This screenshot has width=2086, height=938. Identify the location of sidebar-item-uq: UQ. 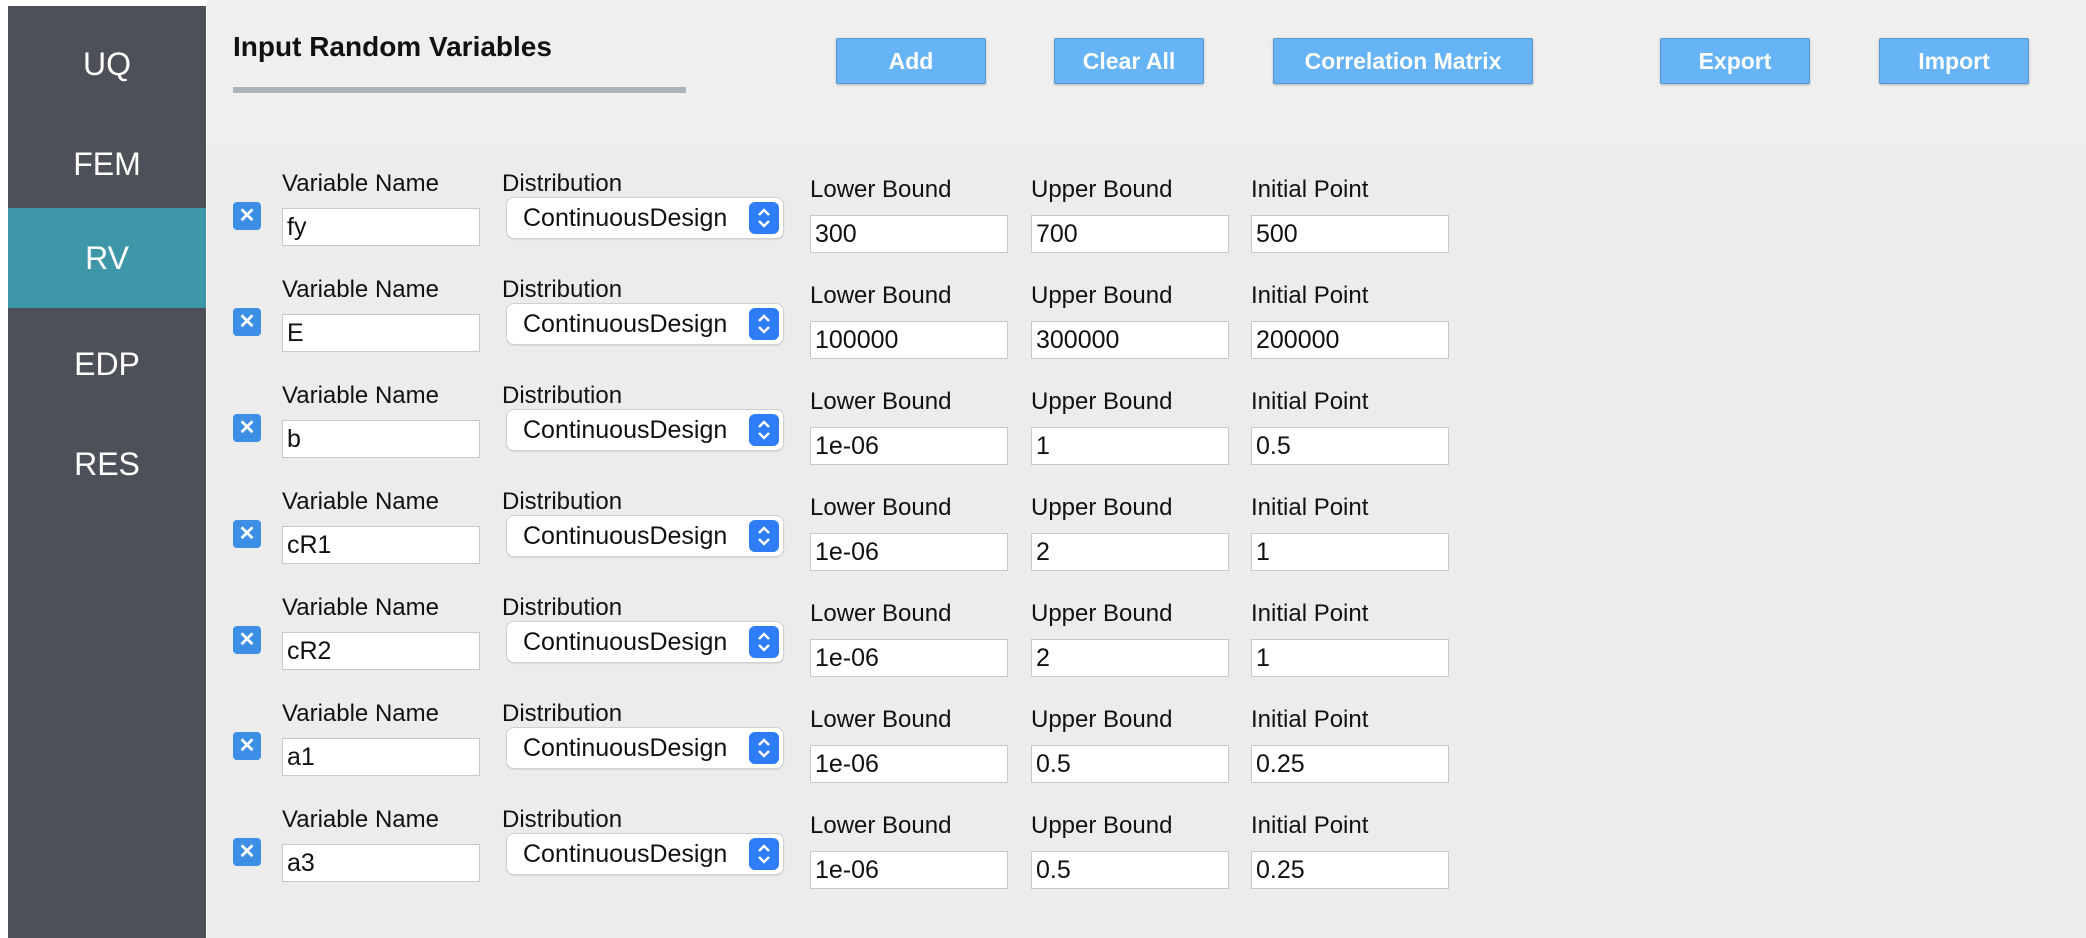
(107, 64).